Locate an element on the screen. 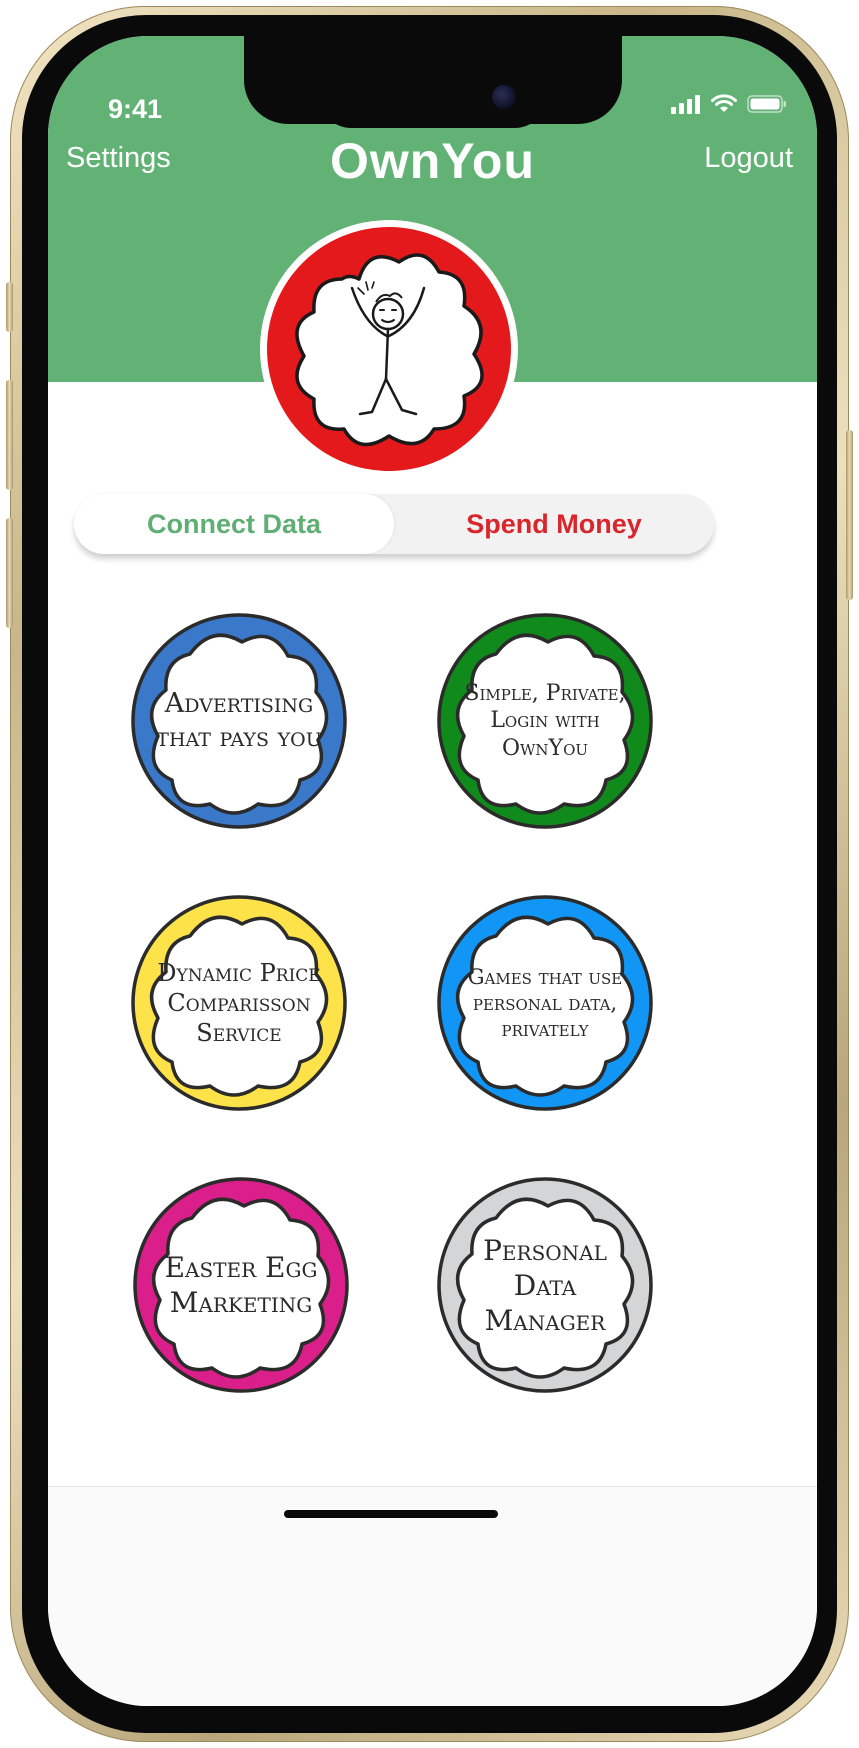  camera-island is located at coordinates (433, 97).